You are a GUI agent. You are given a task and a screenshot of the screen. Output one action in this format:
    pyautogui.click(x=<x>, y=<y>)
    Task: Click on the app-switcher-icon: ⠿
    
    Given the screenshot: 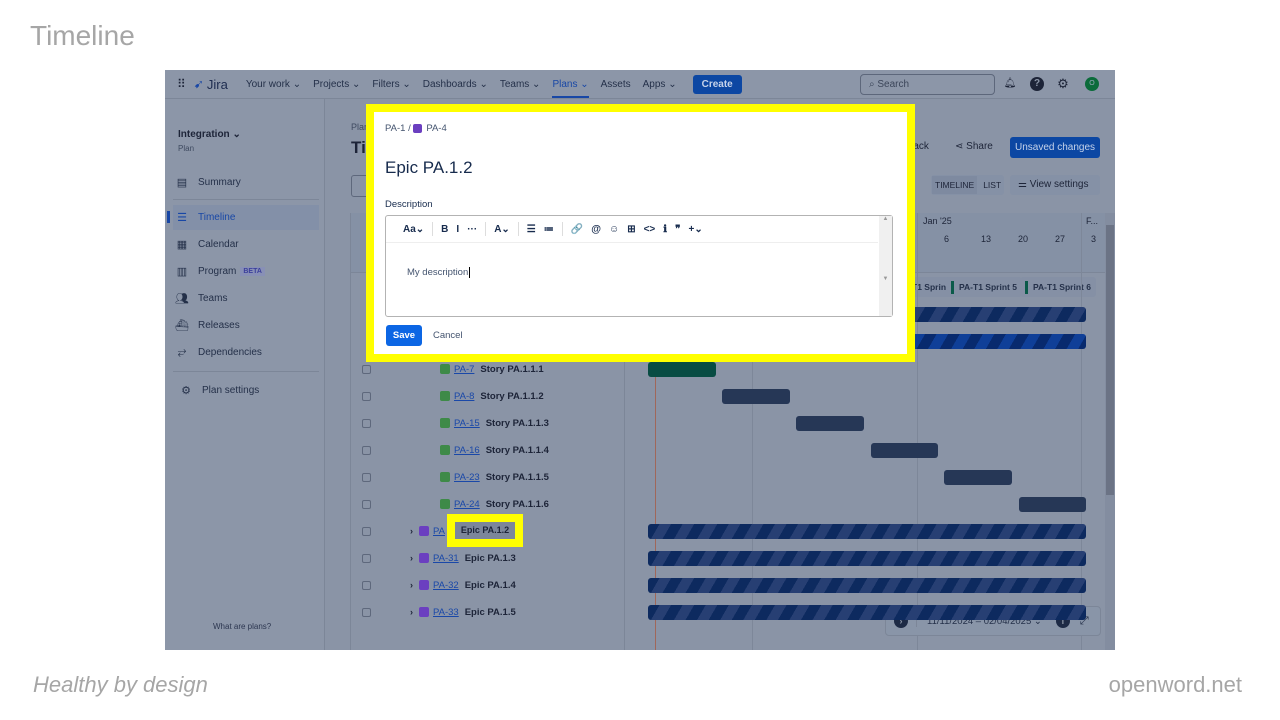 What is the action you would take?
    pyautogui.click(x=181, y=84)
    